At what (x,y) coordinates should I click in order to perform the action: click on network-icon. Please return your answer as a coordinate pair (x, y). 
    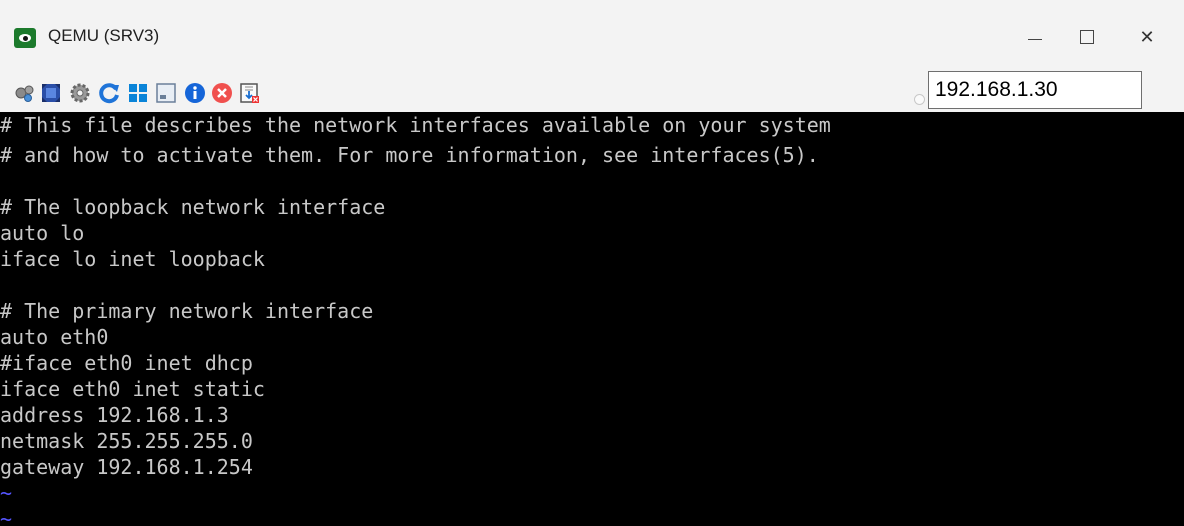
    Looking at the image, I should click on (24, 93).